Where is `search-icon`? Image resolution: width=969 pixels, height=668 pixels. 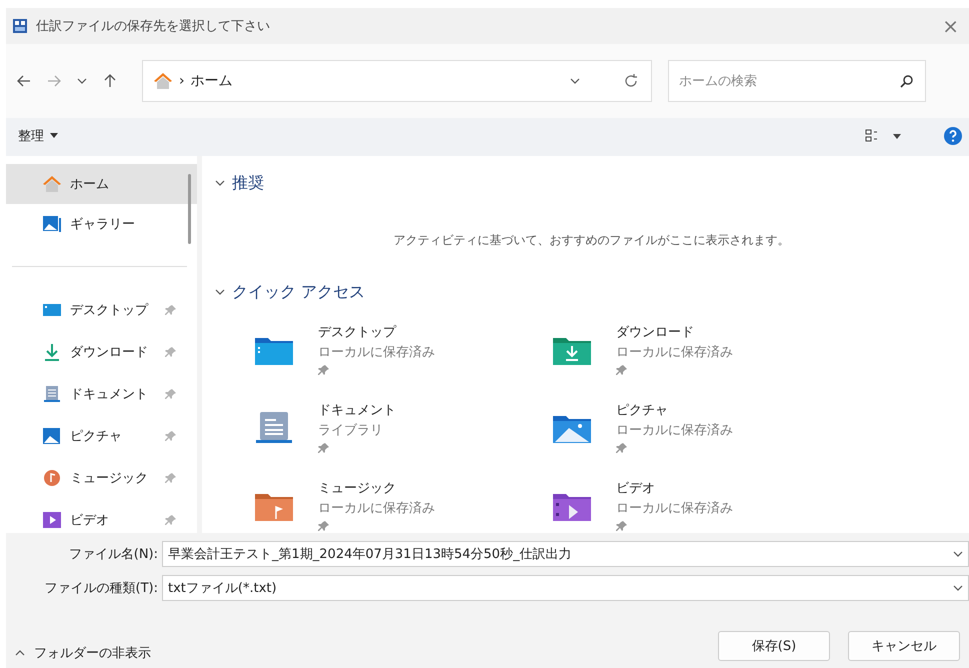 search-icon is located at coordinates (907, 81).